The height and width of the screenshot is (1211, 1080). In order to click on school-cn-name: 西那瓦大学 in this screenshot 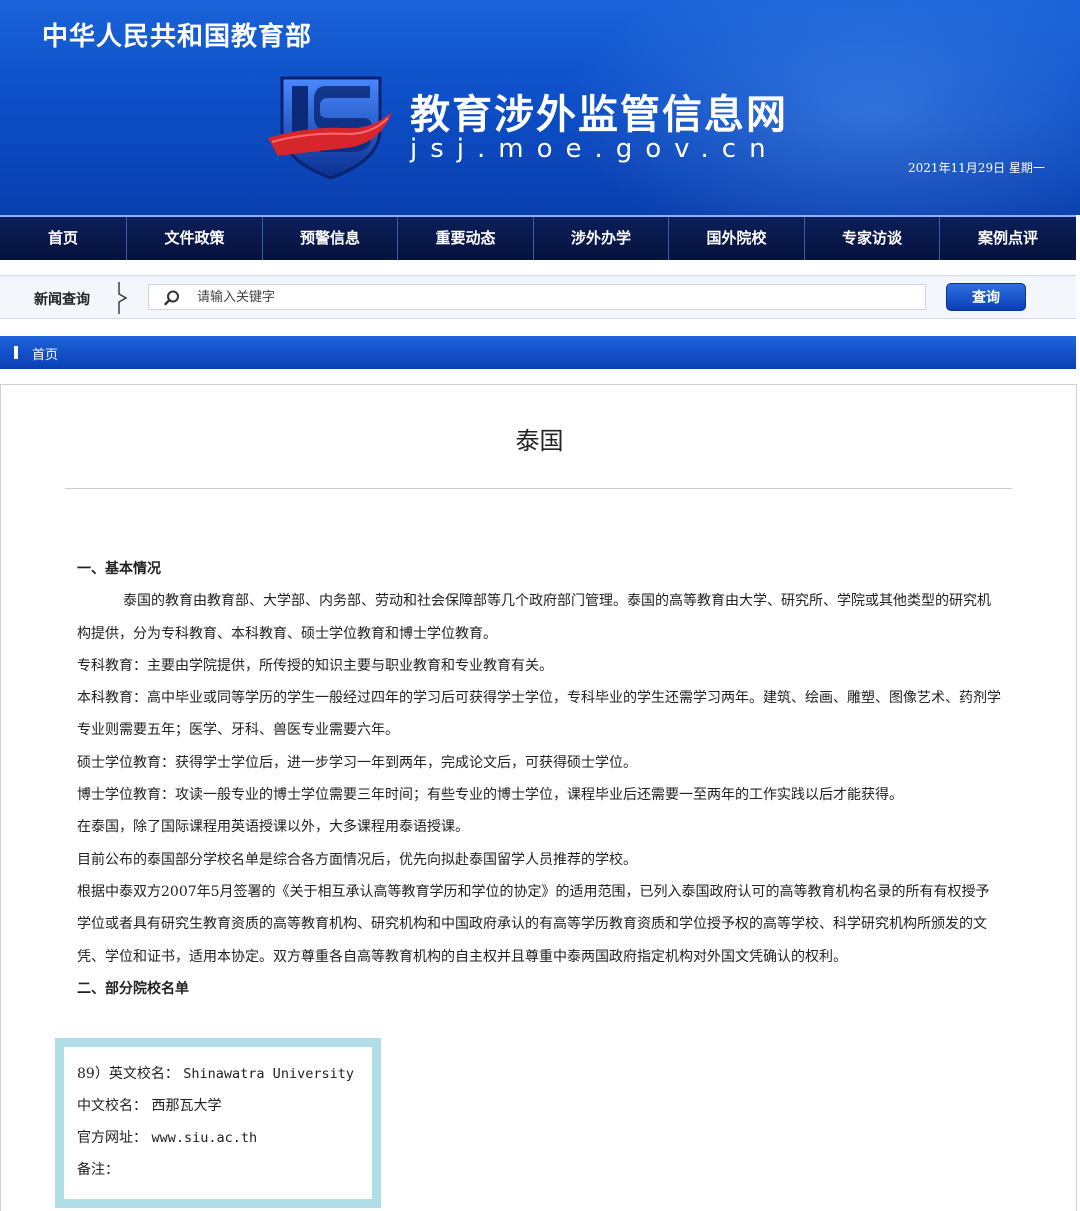, I will do `click(186, 1106)`.